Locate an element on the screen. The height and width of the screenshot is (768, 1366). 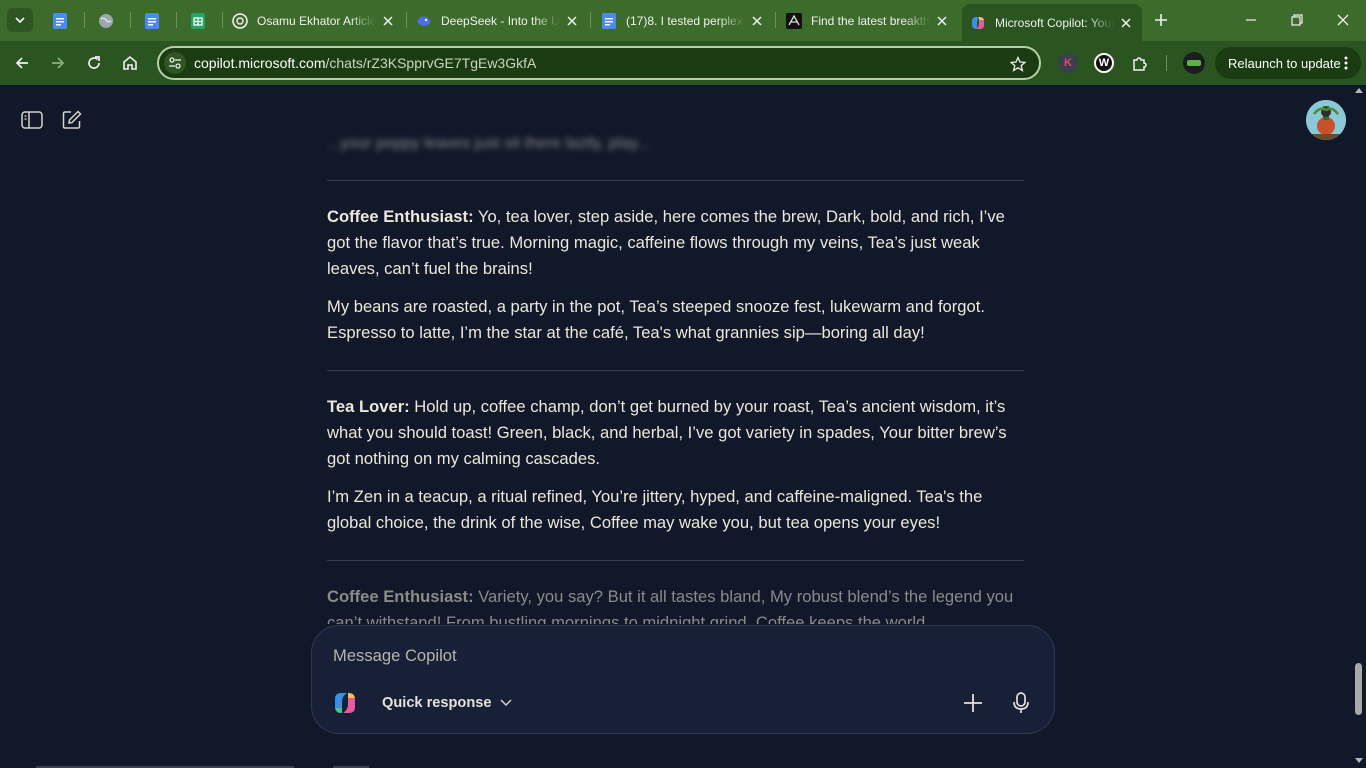
url-host: copilot.microsoft.com is located at coordinates (260, 63).